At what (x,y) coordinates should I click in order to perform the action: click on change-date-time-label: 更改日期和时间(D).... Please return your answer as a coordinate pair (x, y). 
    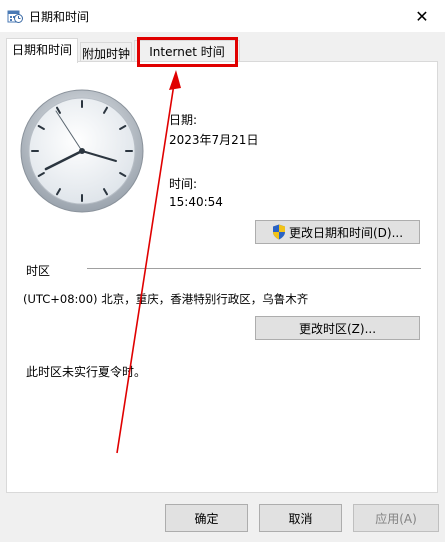
    Looking at the image, I should click on (346, 232).